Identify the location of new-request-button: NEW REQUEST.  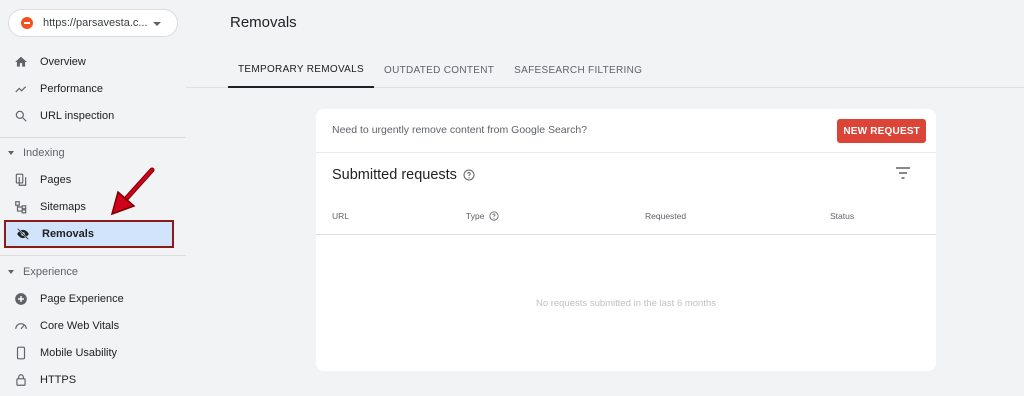
(881, 131).